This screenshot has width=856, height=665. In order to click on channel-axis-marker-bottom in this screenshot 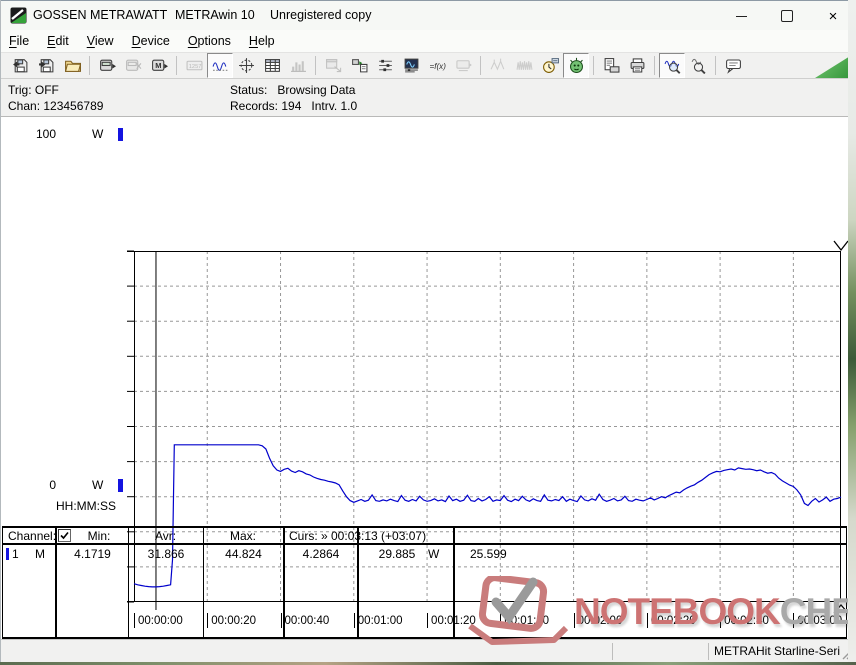, I will do `click(120, 485)`.